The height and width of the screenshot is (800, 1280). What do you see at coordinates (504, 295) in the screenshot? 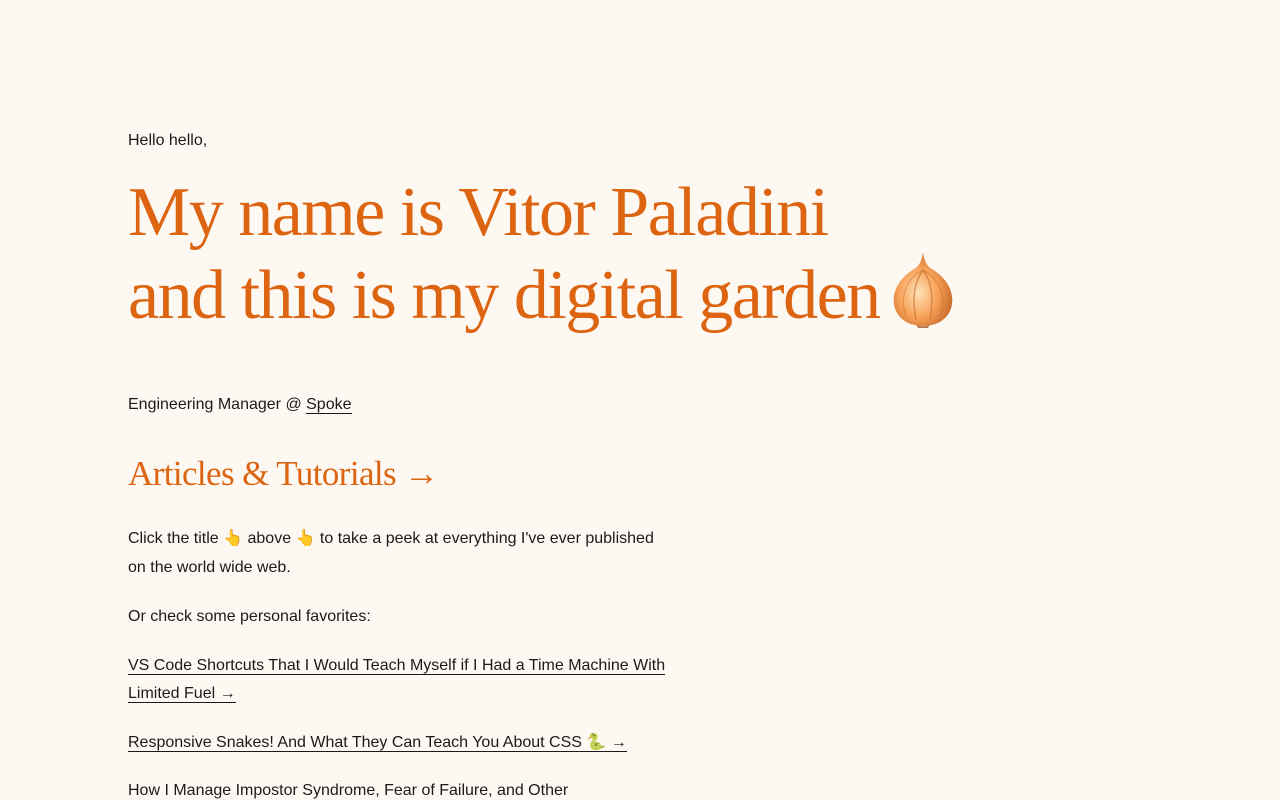
I see `hero-line-2: and this is my digital garden` at bounding box center [504, 295].